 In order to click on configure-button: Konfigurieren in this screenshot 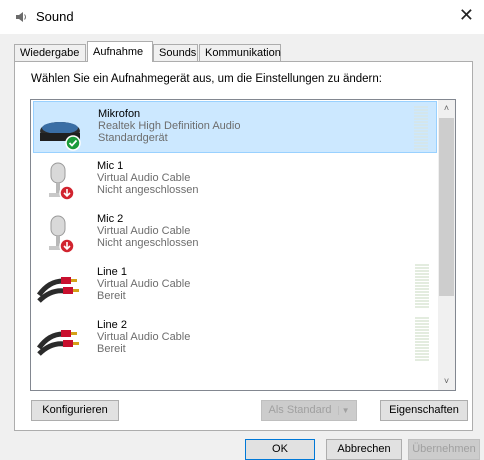, I will do `click(75, 410)`.